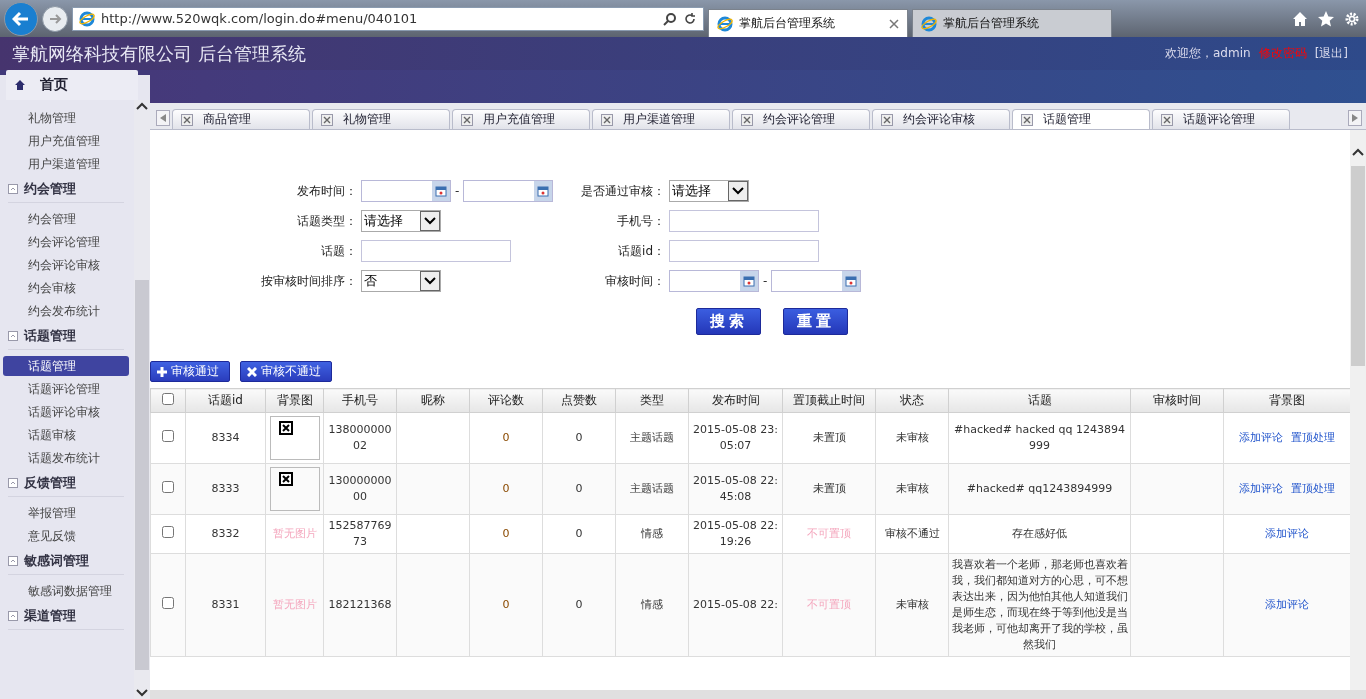  I want to click on triangle-left-icon, so click(163, 118).